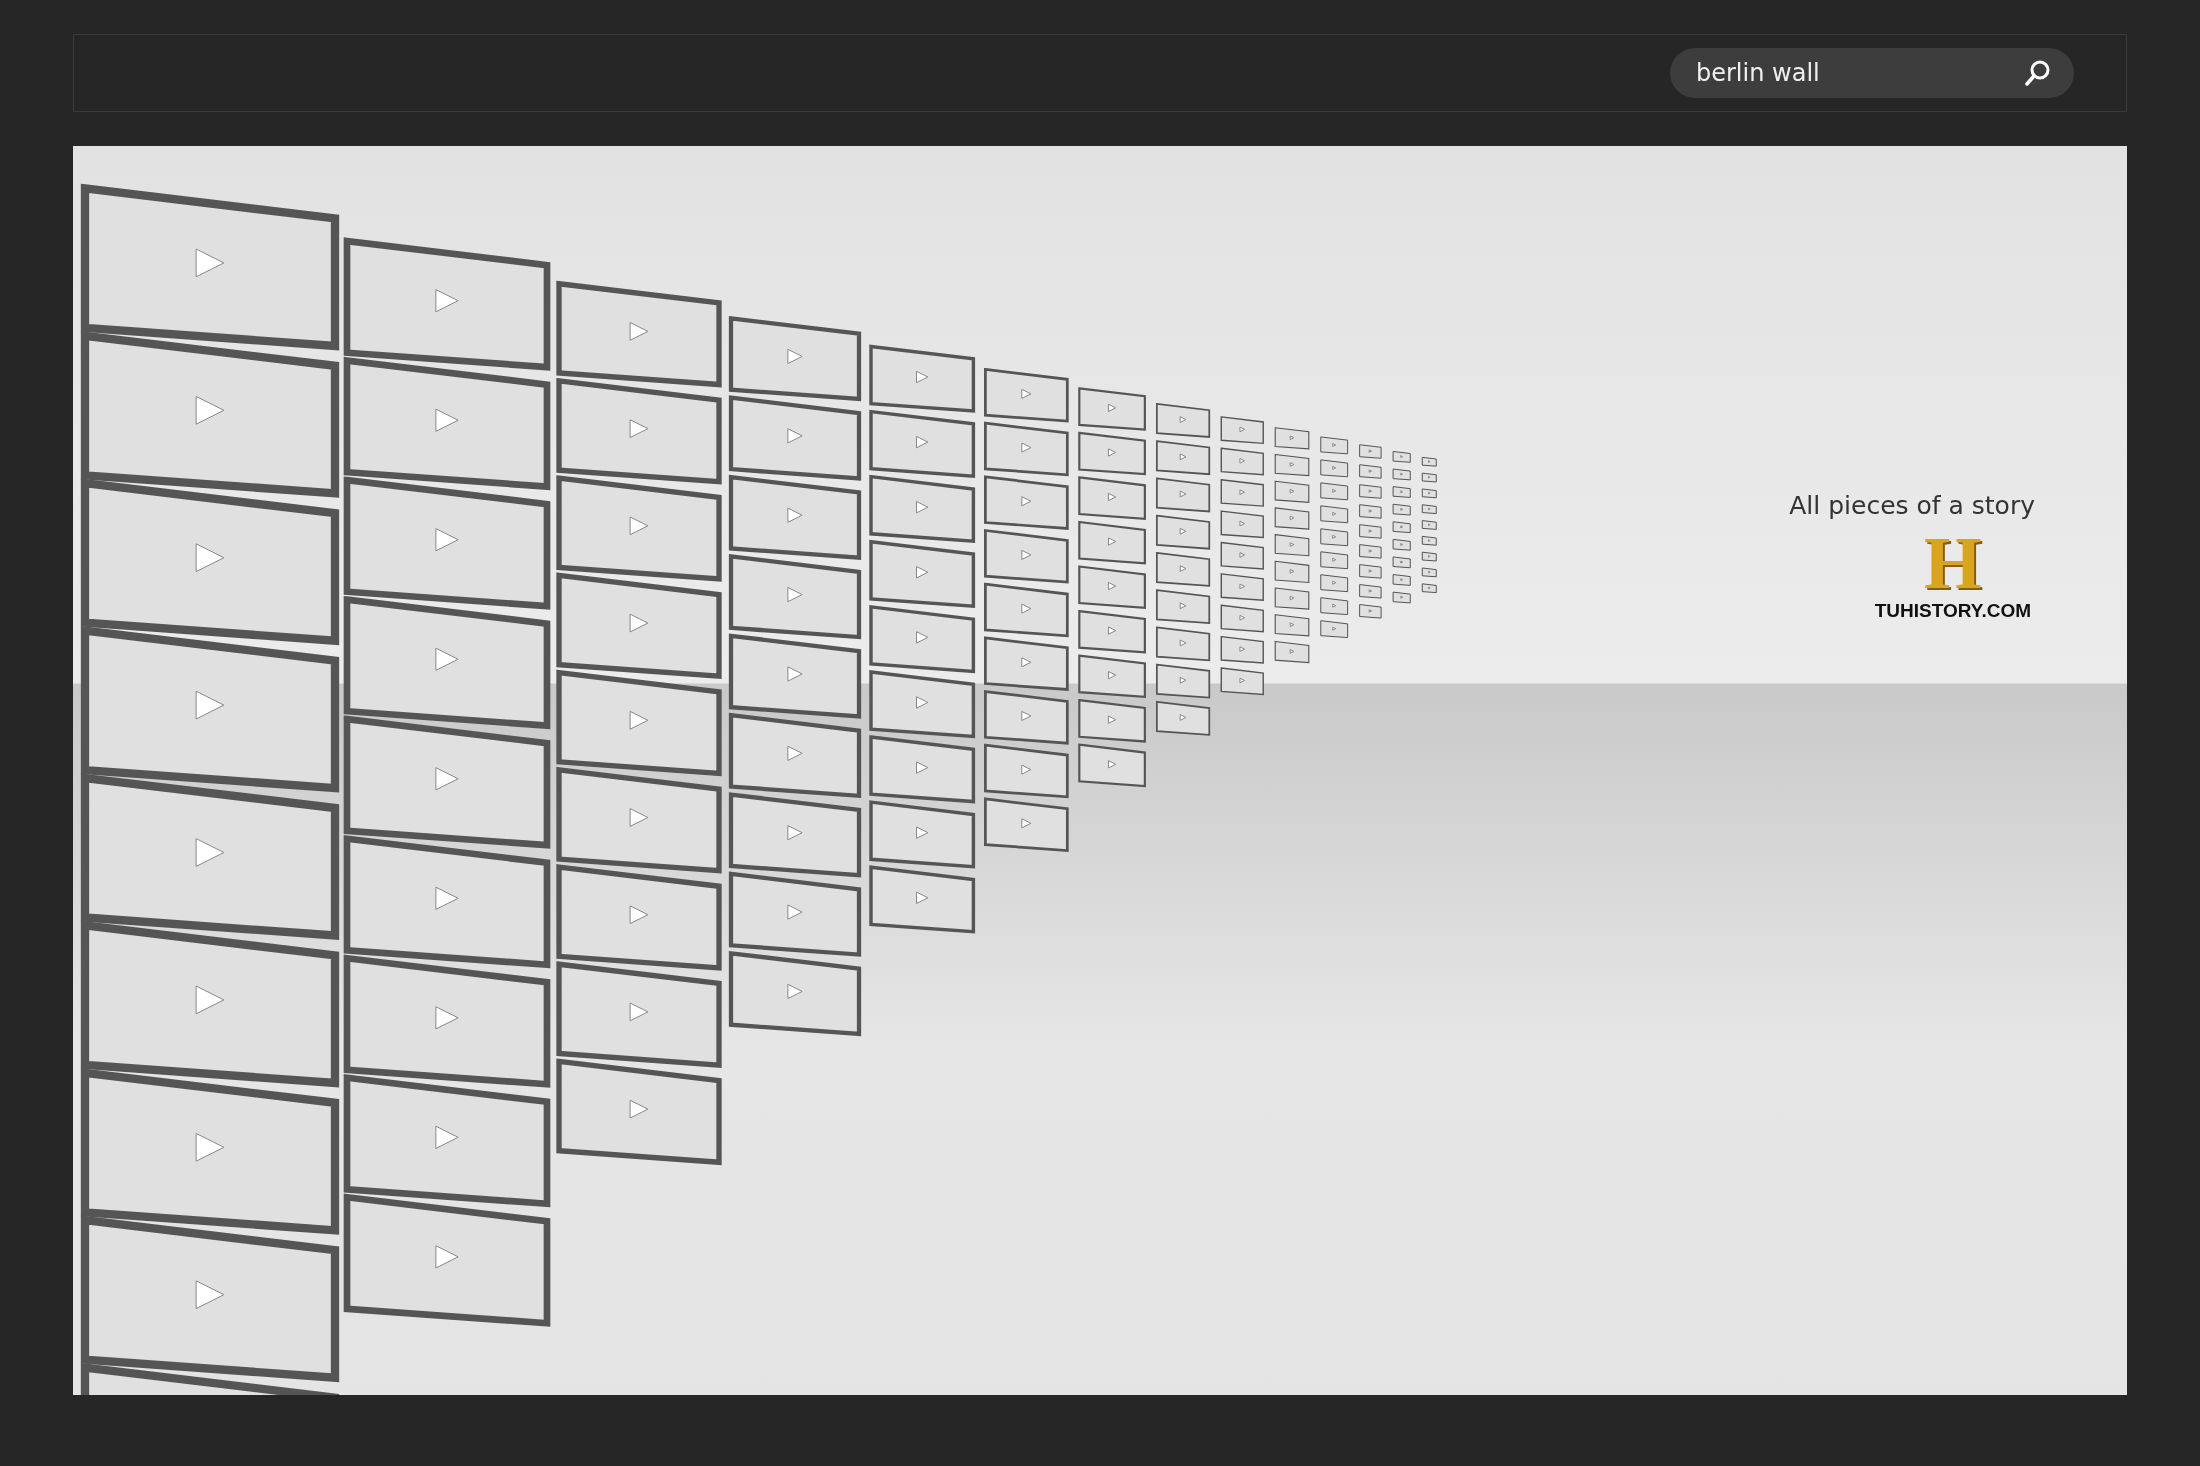 The width and height of the screenshot is (2200, 1466). Describe the element at coordinates (1952, 611) in the screenshot. I see `site-text: TUHISTORY.COM` at that location.